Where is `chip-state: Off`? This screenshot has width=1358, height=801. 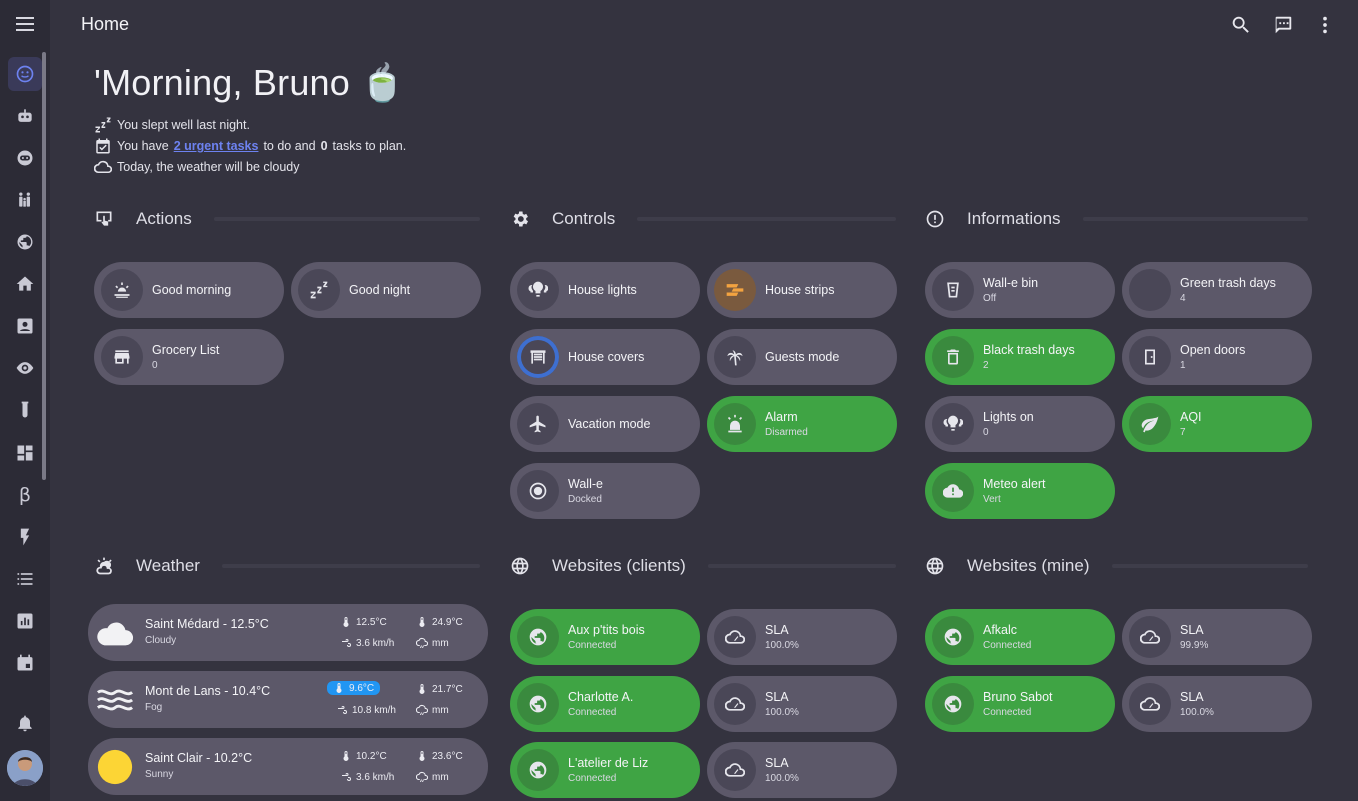 chip-state: Off is located at coordinates (990, 298).